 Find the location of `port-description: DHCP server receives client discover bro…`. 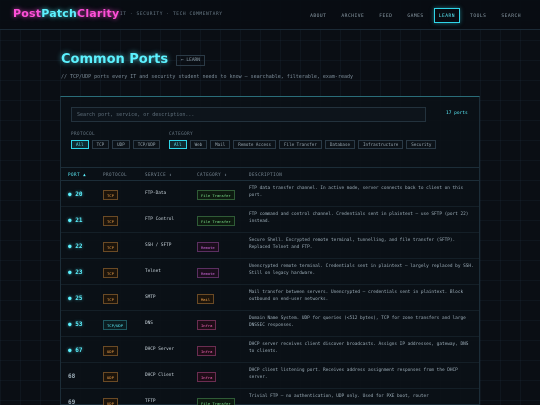

port-description: DHCP server receives client discover bro… is located at coordinates (359, 348).